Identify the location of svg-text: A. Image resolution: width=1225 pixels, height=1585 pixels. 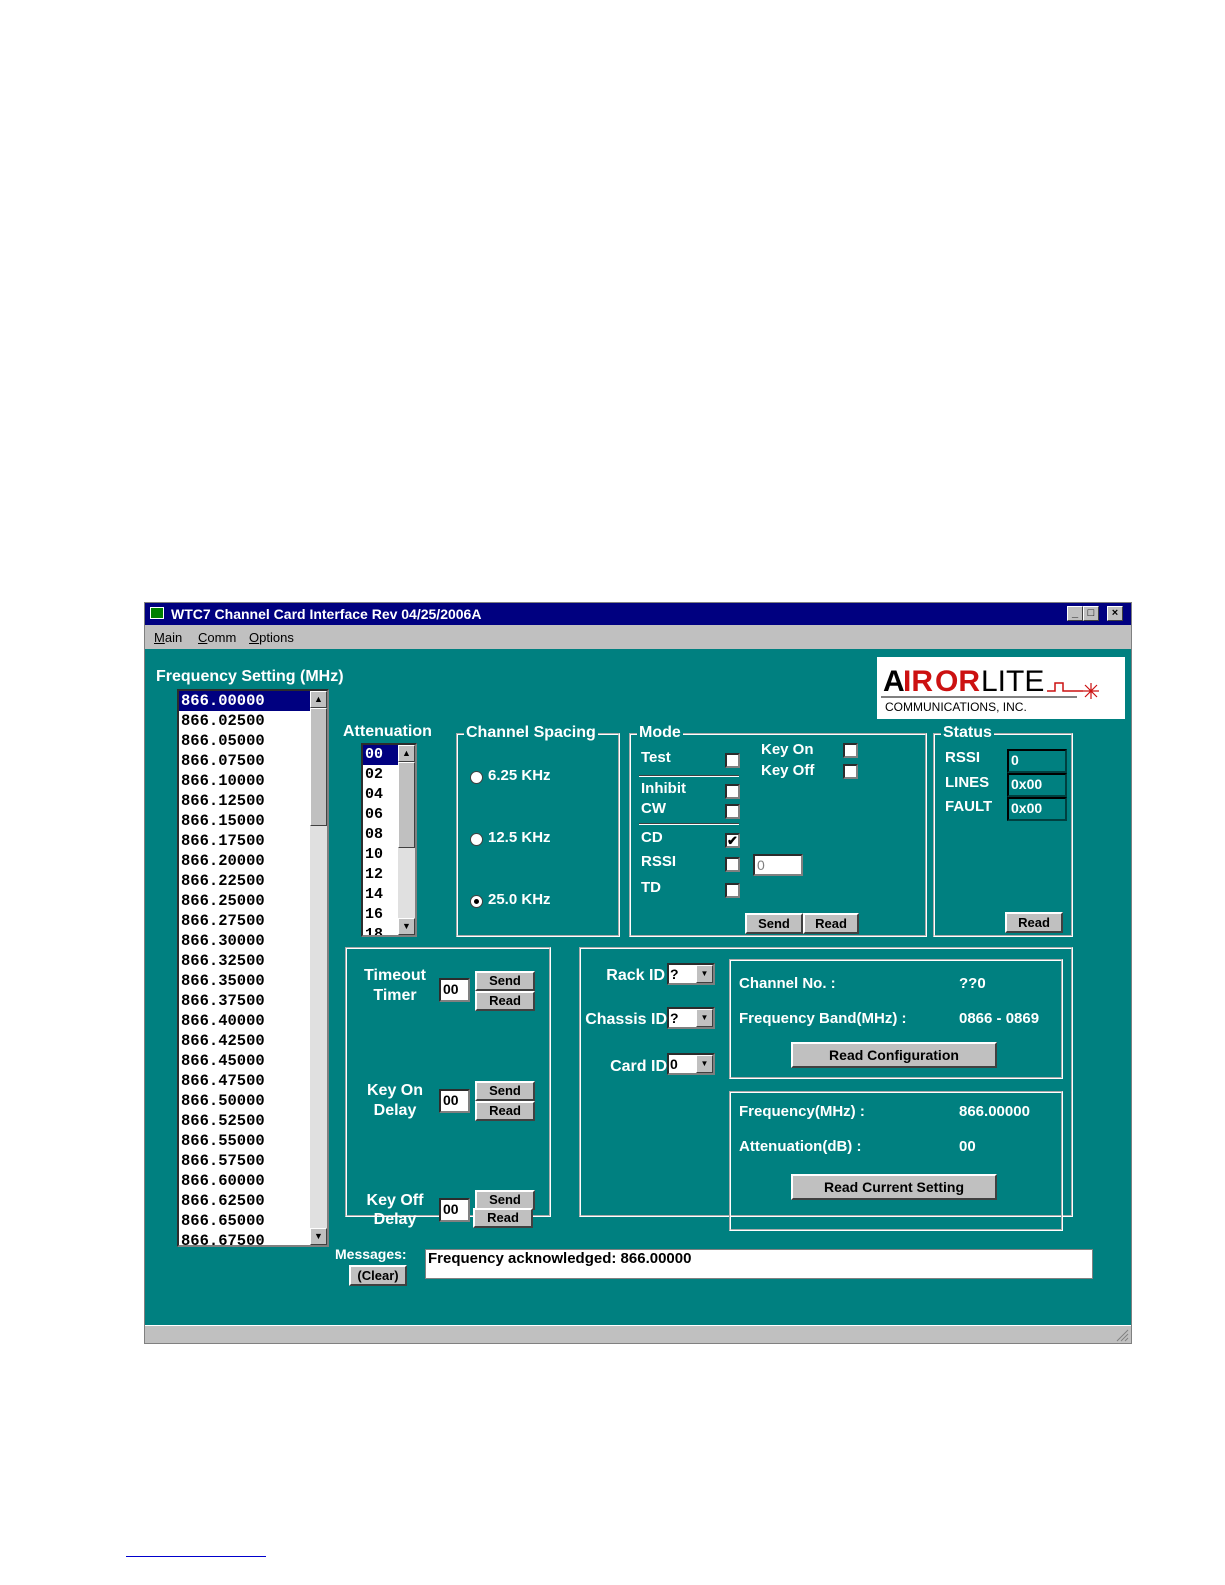
(894, 681).